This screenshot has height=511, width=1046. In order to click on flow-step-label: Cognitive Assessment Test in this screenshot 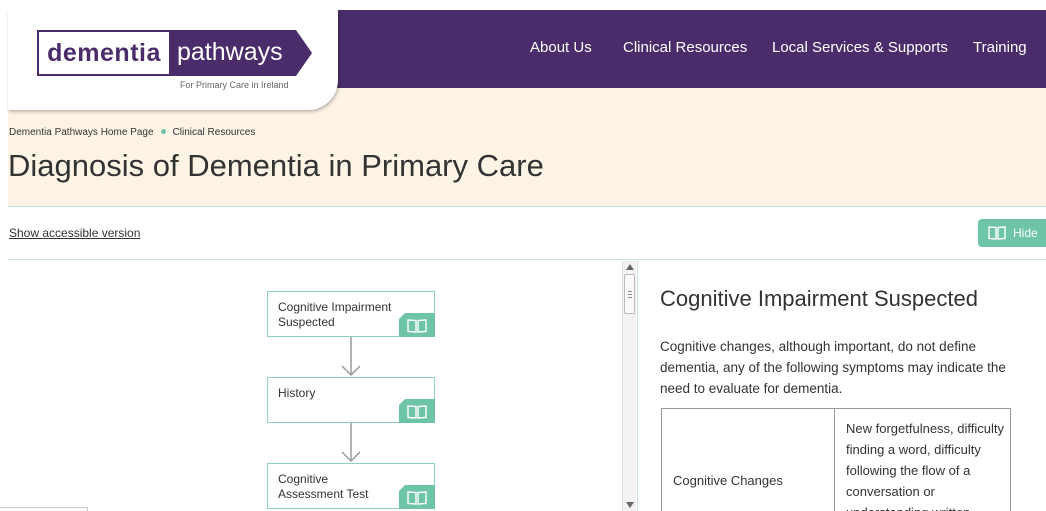, I will do `click(323, 486)`.